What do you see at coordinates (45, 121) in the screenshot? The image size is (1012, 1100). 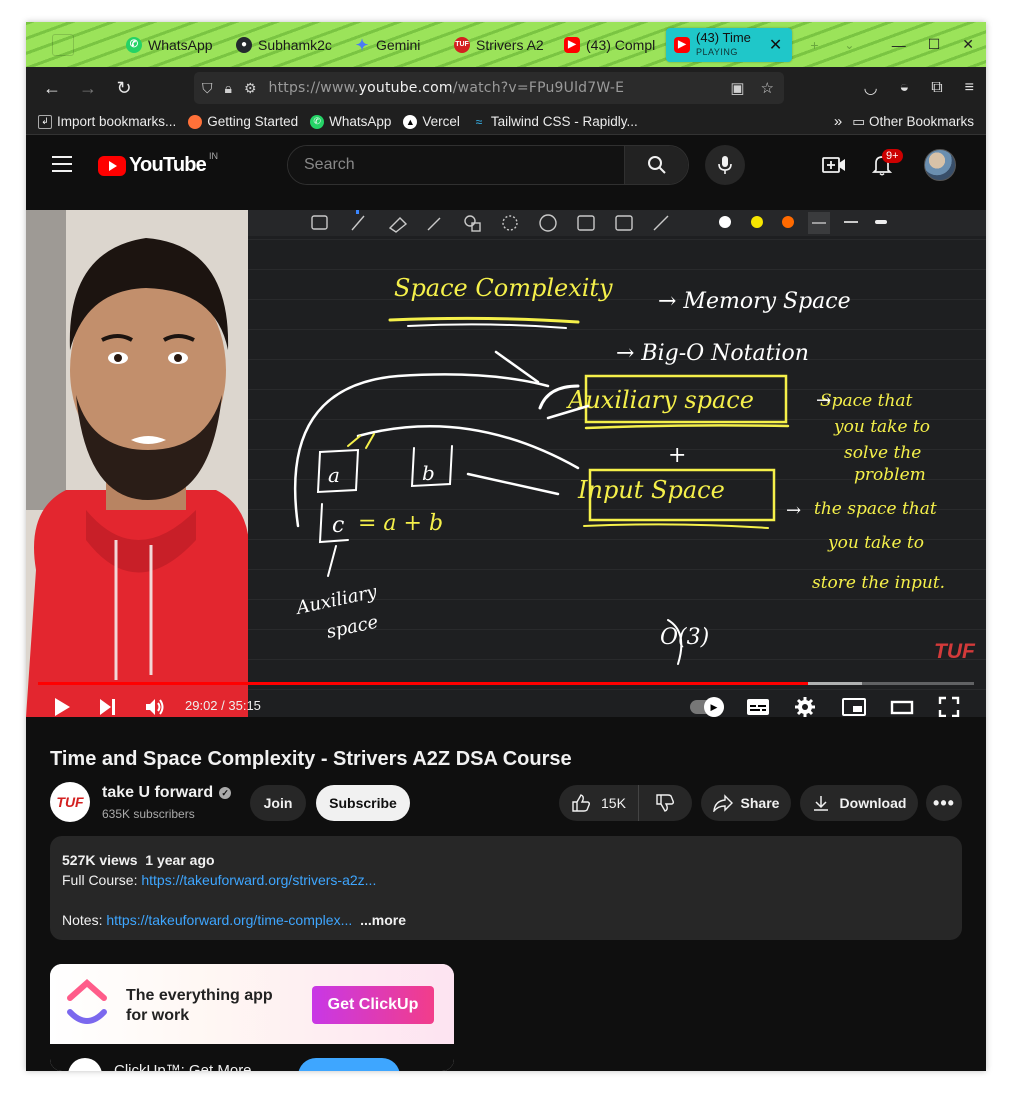 I see `import-icon: ↲` at bounding box center [45, 121].